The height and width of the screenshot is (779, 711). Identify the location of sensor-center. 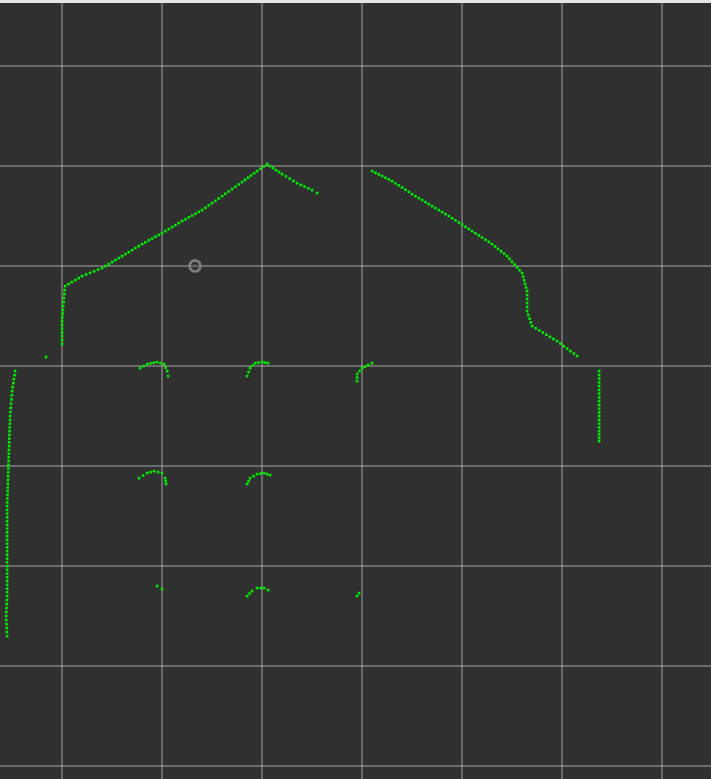
(195, 266).